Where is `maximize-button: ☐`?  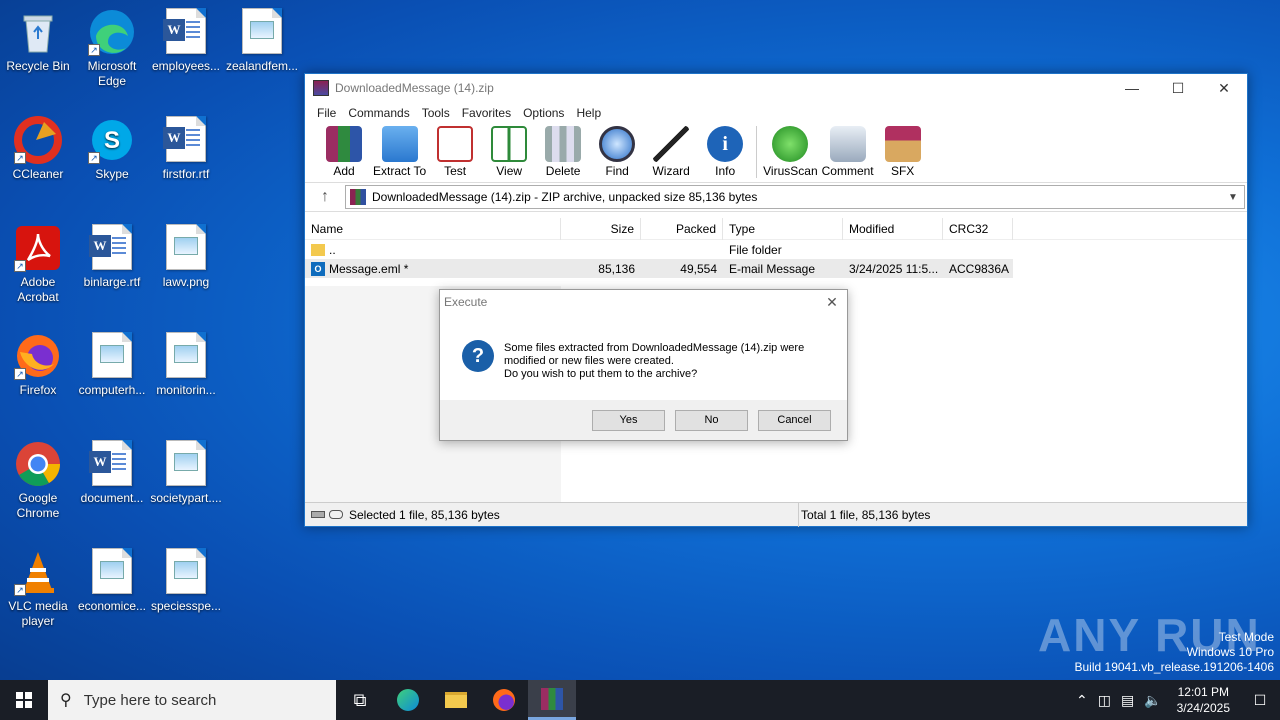 maximize-button: ☐ is located at coordinates (1178, 88).